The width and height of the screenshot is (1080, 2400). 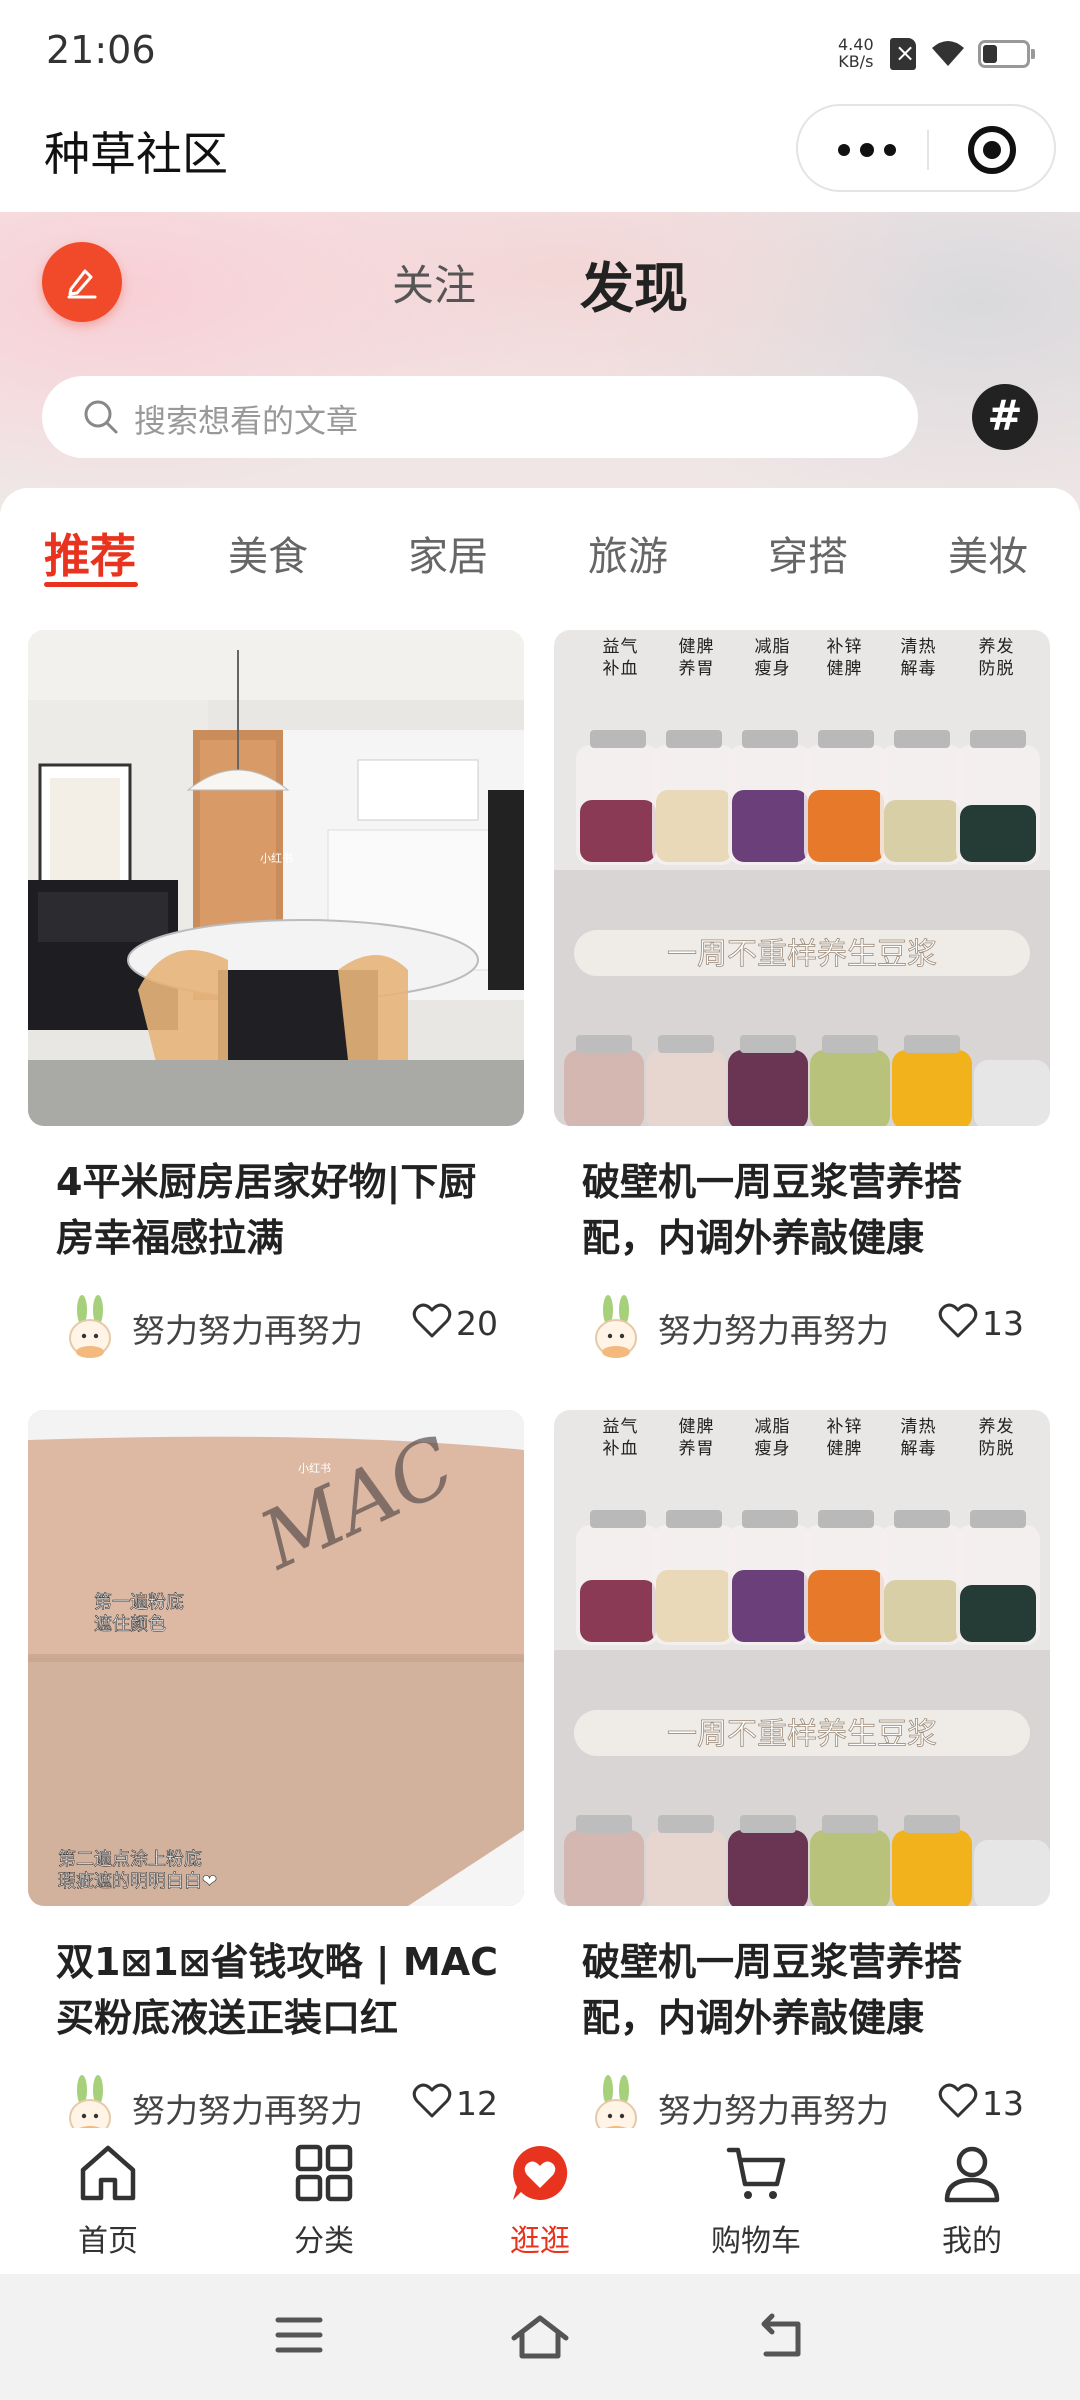 I want to click on tab-discover-feed: 逛逛, so click(x=540, y=2201).